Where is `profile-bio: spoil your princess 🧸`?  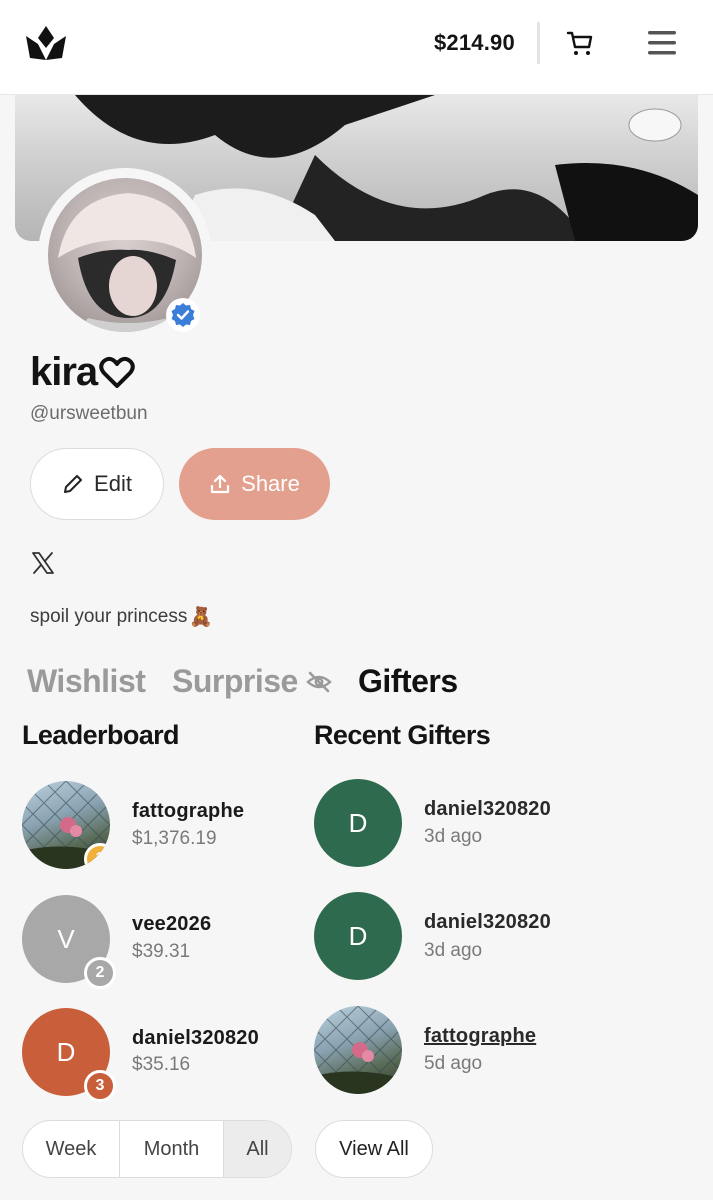 profile-bio: spoil your princess 🧸 is located at coordinates (121, 617).